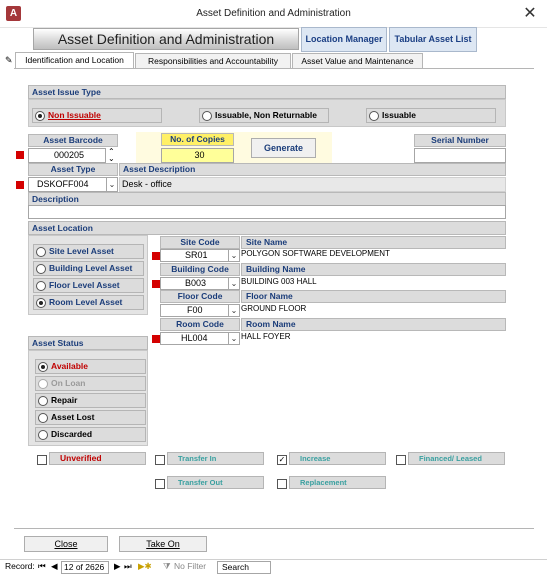 Image resolution: width=547 pixels, height=576 pixels. What do you see at coordinates (283, 148) in the screenshot?
I see `generate-button: Generate` at bounding box center [283, 148].